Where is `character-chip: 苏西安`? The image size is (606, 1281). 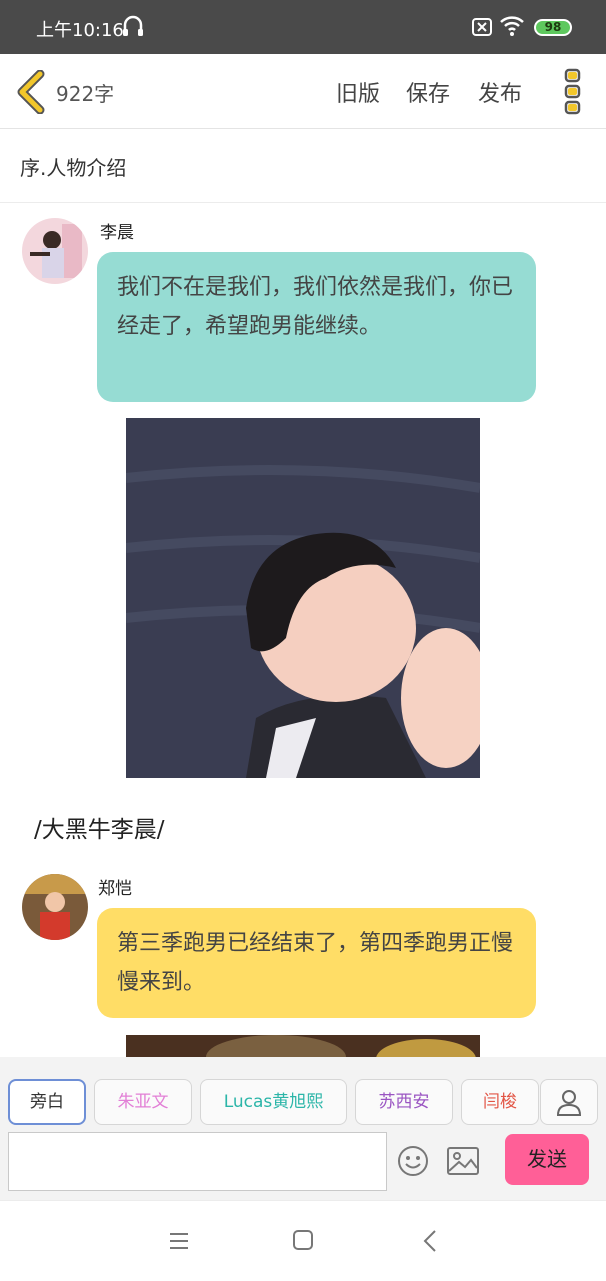 character-chip: 苏西安 is located at coordinates (404, 1102).